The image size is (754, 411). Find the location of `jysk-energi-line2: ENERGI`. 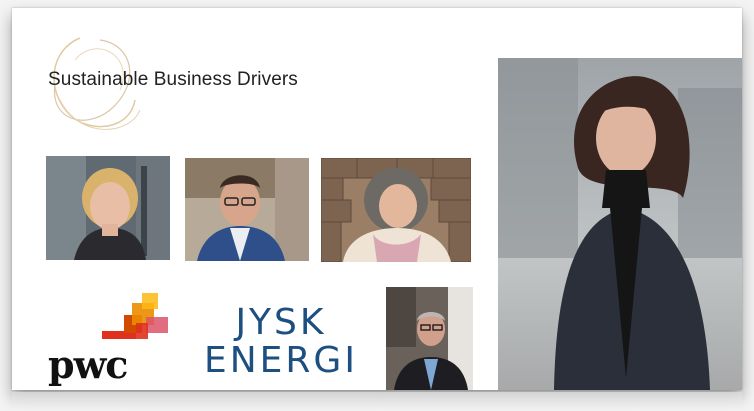

jysk-energi-line2: ENERGI is located at coordinates (281, 360).